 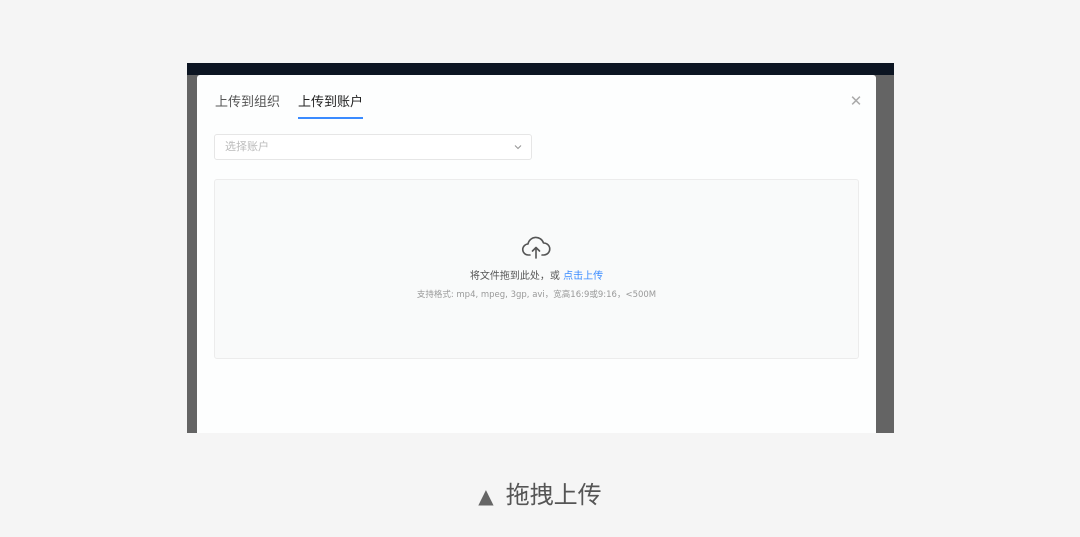 What do you see at coordinates (540, 69) in the screenshot?
I see `app-top-bar` at bounding box center [540, 69].